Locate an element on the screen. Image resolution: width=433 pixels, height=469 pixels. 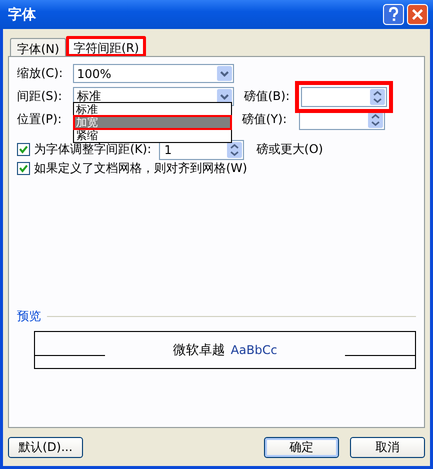
scale-dropdown: 100% is located at coordinates (153, 73).